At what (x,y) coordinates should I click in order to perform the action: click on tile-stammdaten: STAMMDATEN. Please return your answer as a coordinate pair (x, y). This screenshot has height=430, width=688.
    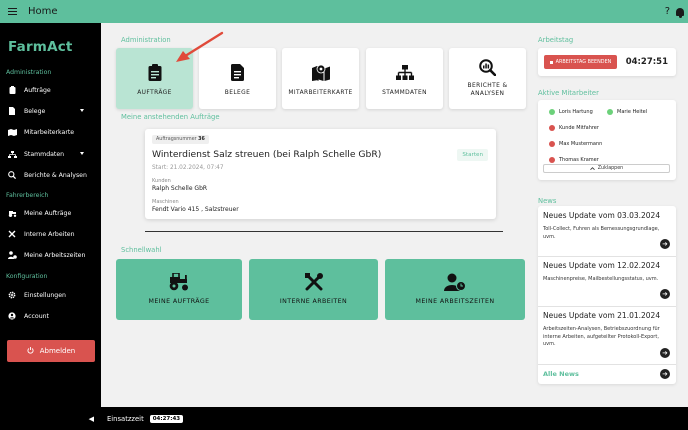
    Looking at the image, I should click on (404, 78).